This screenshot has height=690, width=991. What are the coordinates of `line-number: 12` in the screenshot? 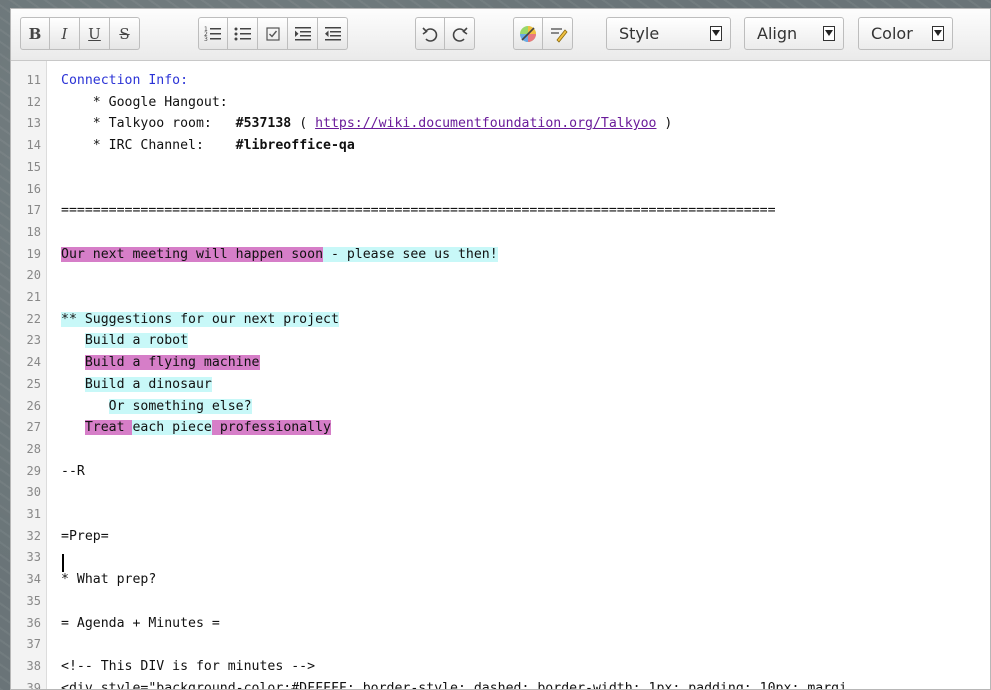 It's located at (33, 101).